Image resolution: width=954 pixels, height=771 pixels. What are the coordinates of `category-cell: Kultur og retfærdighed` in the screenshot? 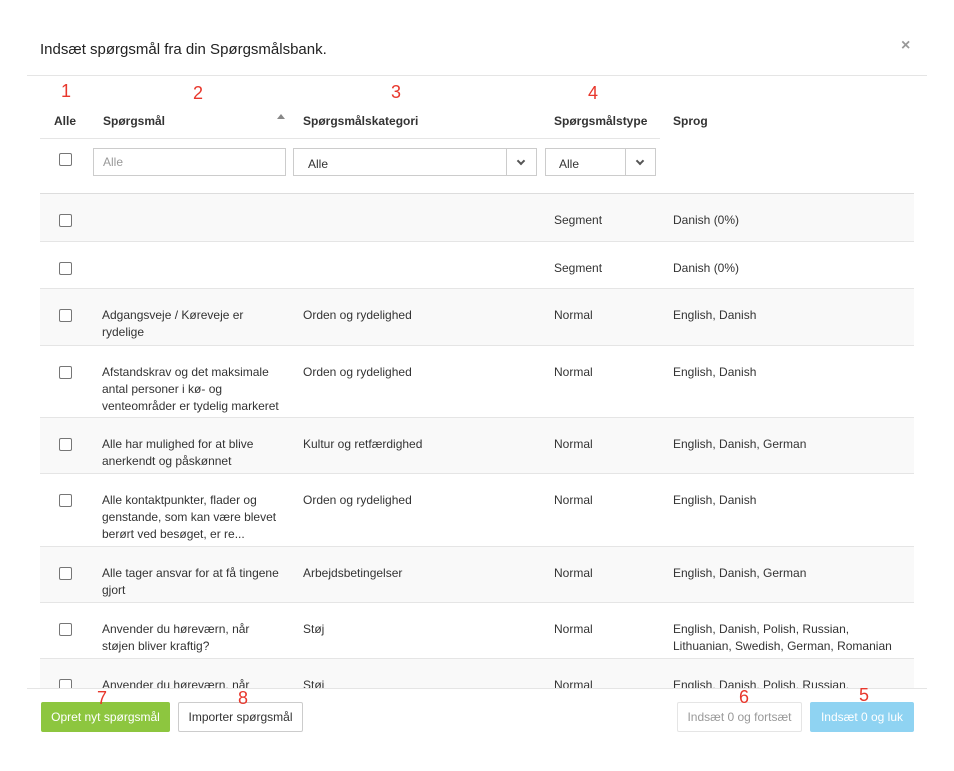 It's located at (363, 444).